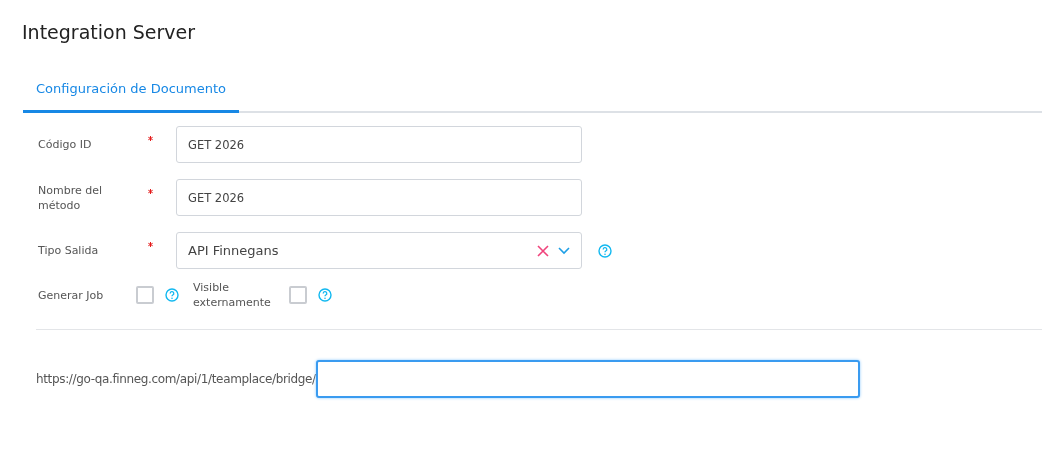  Describe the element at coordinates (587, 379) in the screenshot. I see `url-field` at that location.